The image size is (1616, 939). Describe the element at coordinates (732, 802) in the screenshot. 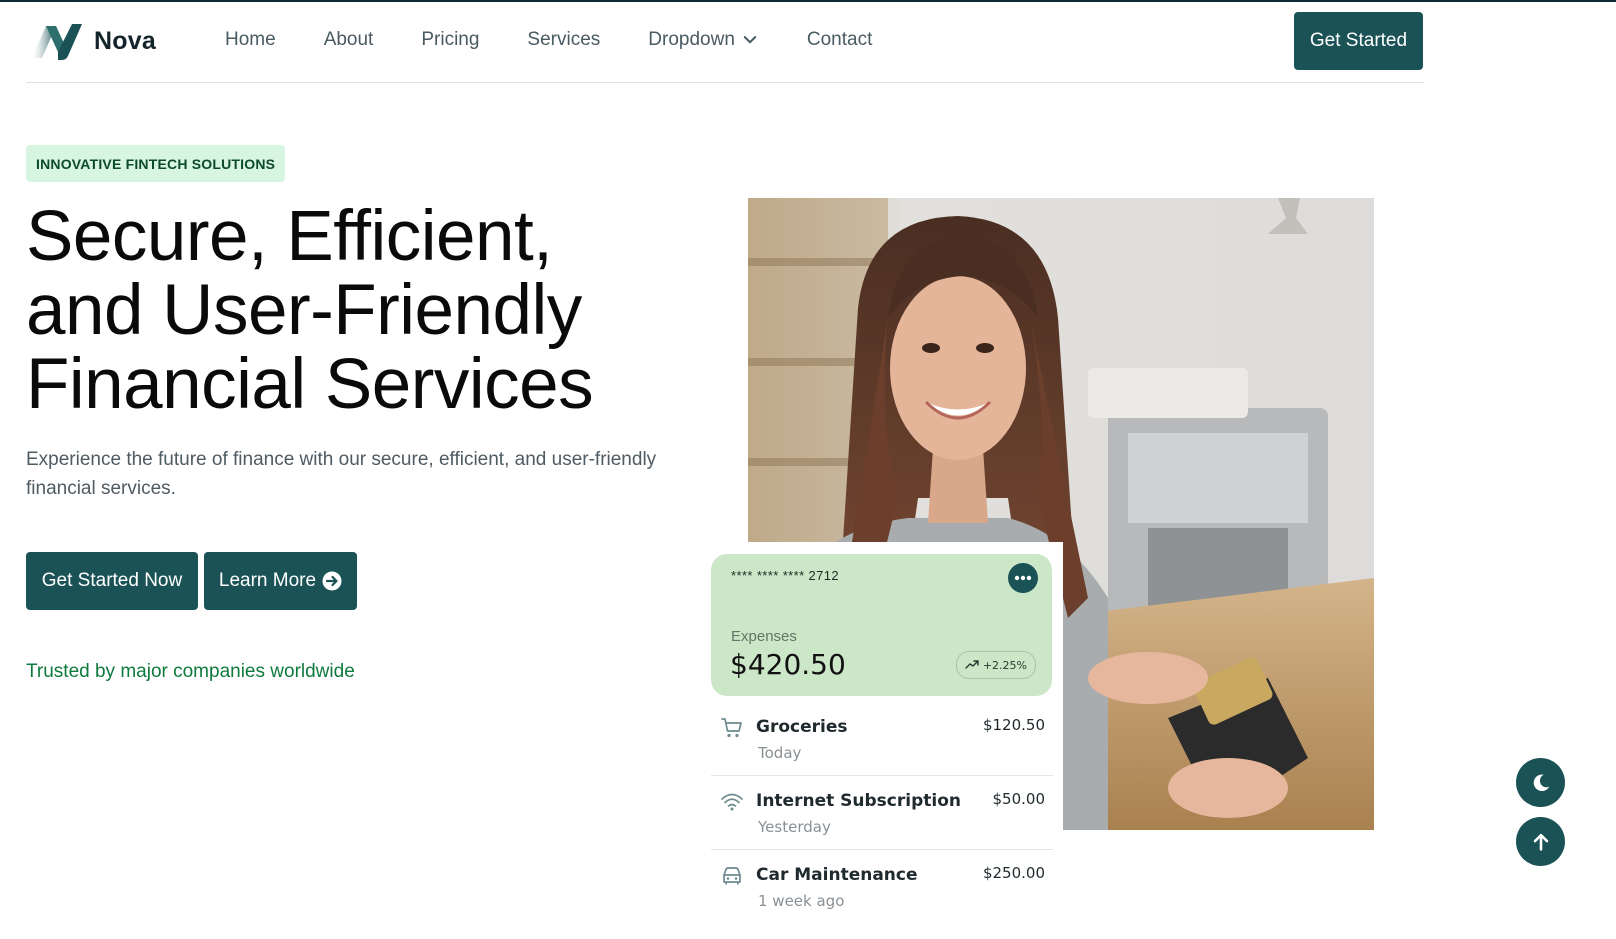

I see `wifi-icon` at that location.